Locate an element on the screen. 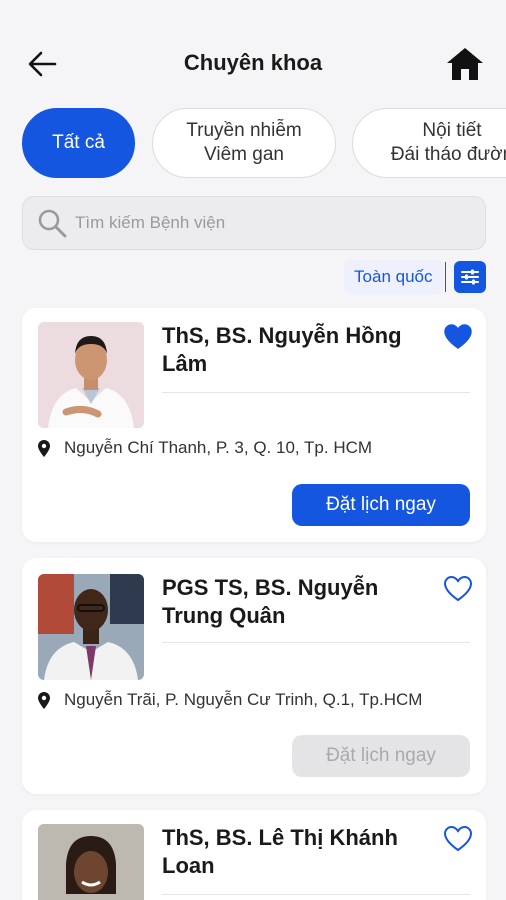 The width and height of the screenshot is (506, 900). filter-button is located at coordinates (470, 277).